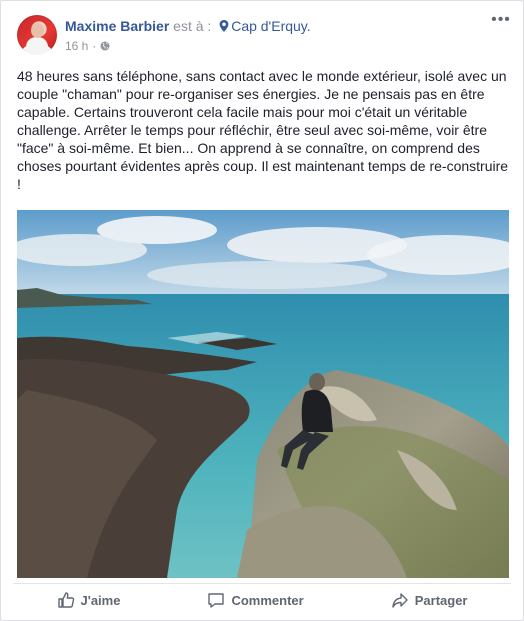 The height and width of the screenshot is (621, 524). What do you see at coordinates (65, 600) in the screenshot?
I see `thumbs-up-icon` at bounding box center [65, 600].